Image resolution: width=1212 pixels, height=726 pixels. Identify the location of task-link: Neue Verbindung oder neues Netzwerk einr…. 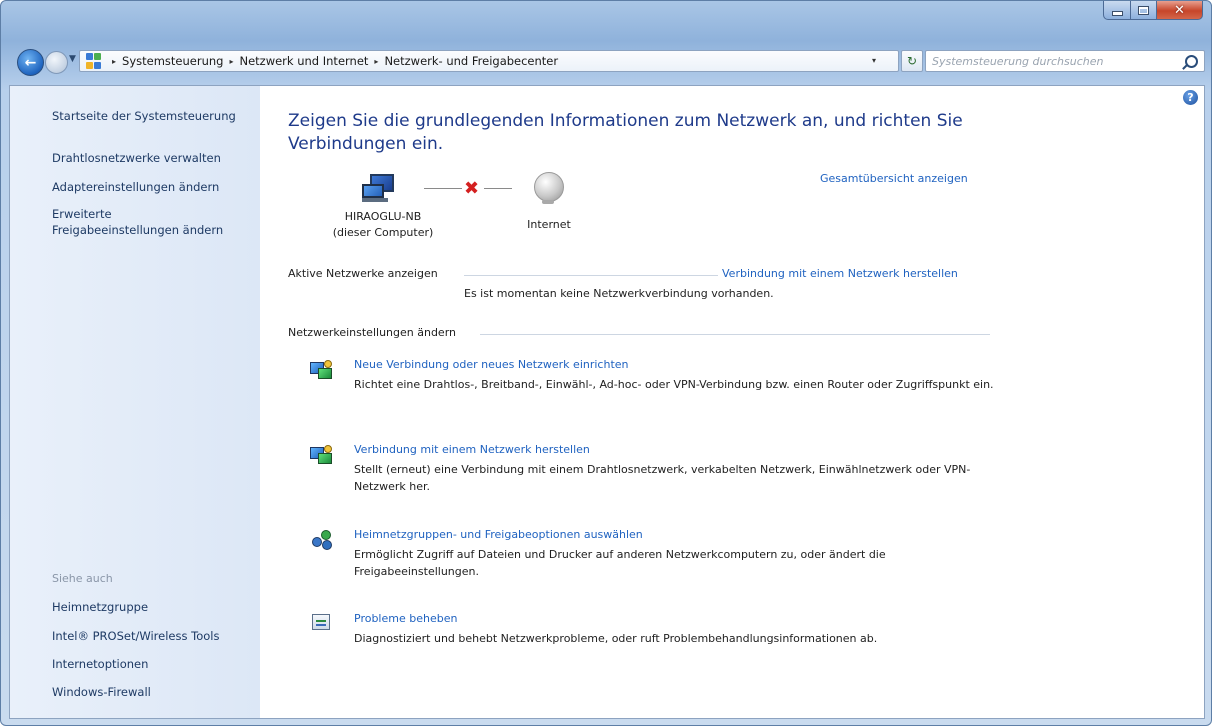
(491, 364).